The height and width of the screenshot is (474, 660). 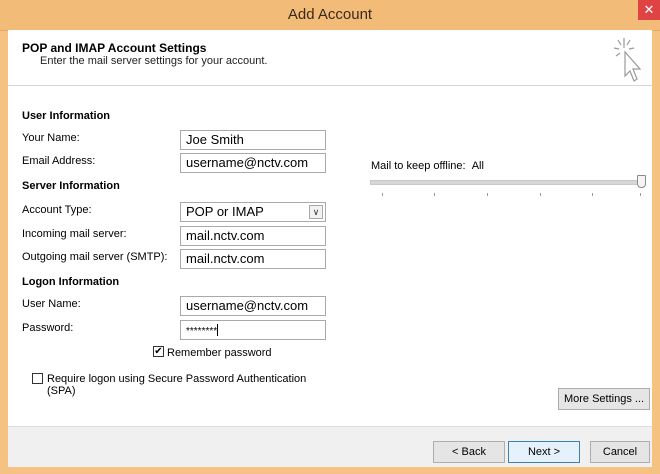 I want to click on outgoing-server-input: mail.nctv.com, so click(x=253, y=259).